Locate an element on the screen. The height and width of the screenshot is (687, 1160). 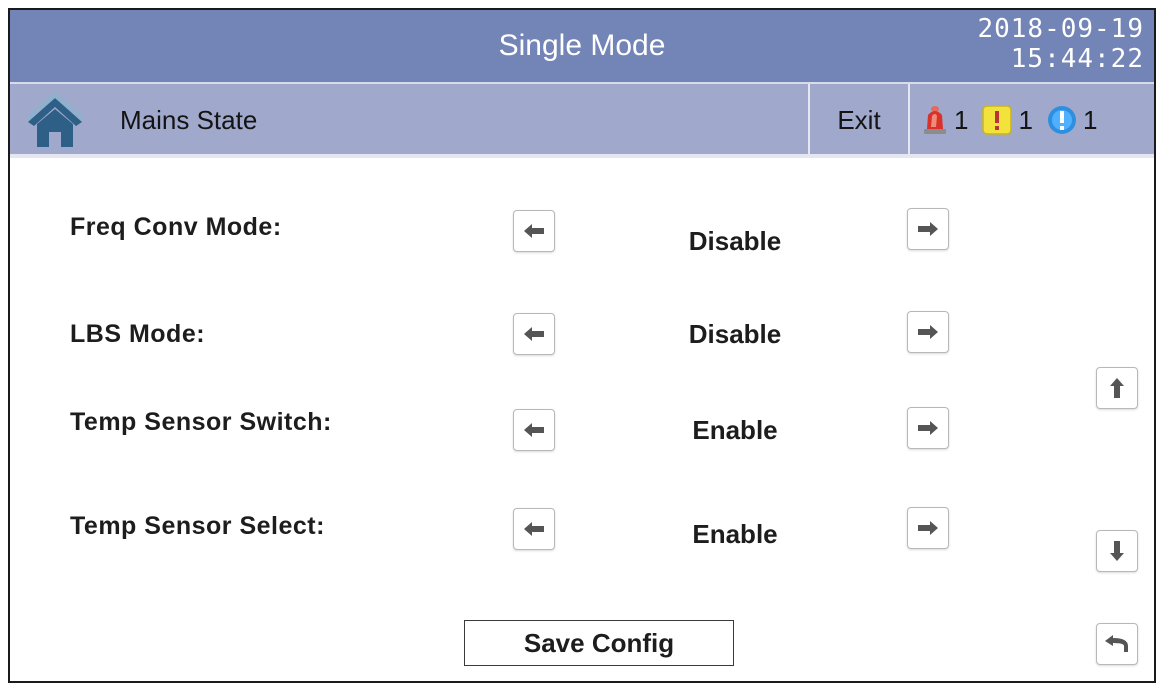
scroll-up-button is located at coordinates (1117, 388).